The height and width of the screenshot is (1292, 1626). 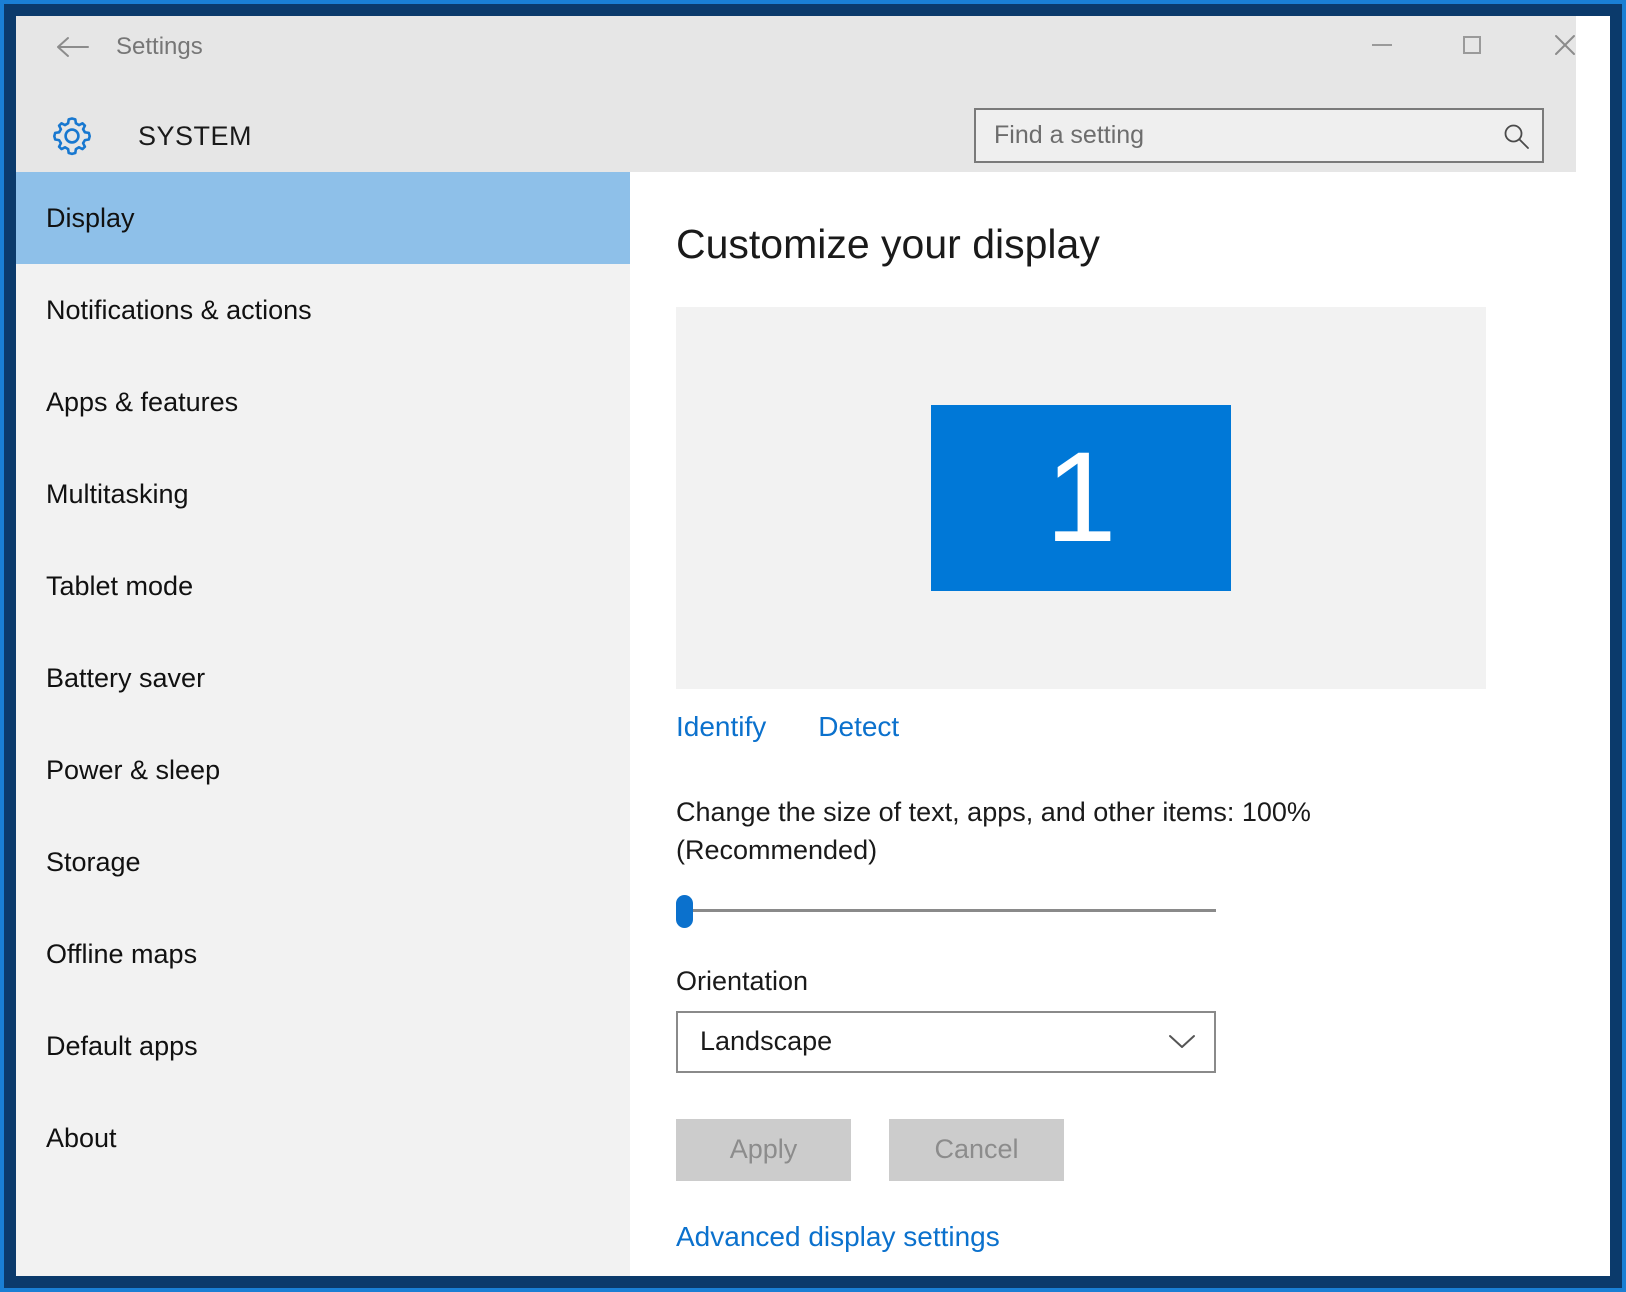 I want to click on monitor-number: 1, so click(x=1081, y=498).